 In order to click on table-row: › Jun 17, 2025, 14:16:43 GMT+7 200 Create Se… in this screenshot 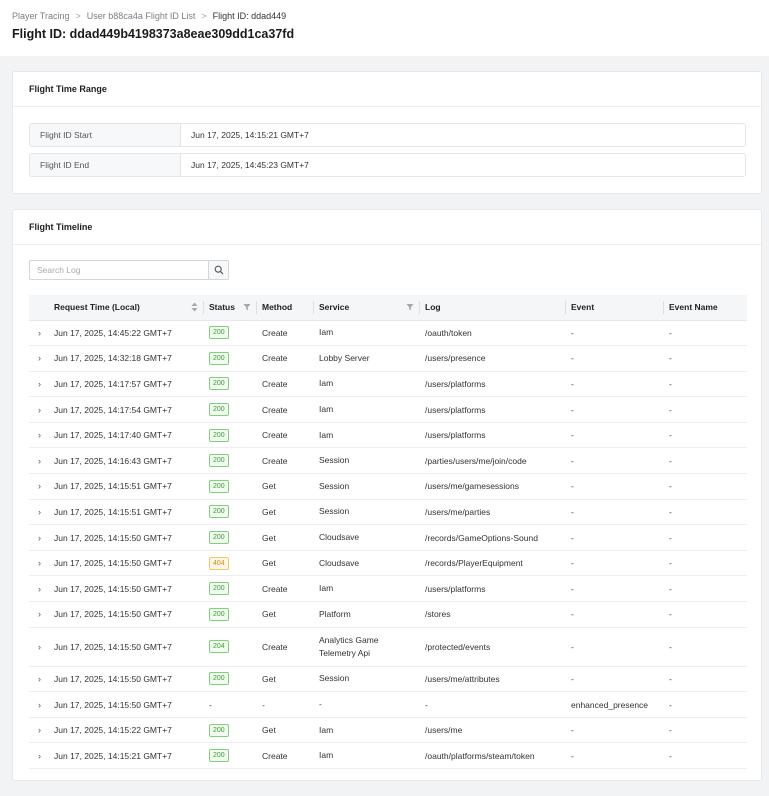, I will do `click(388, 461)`.